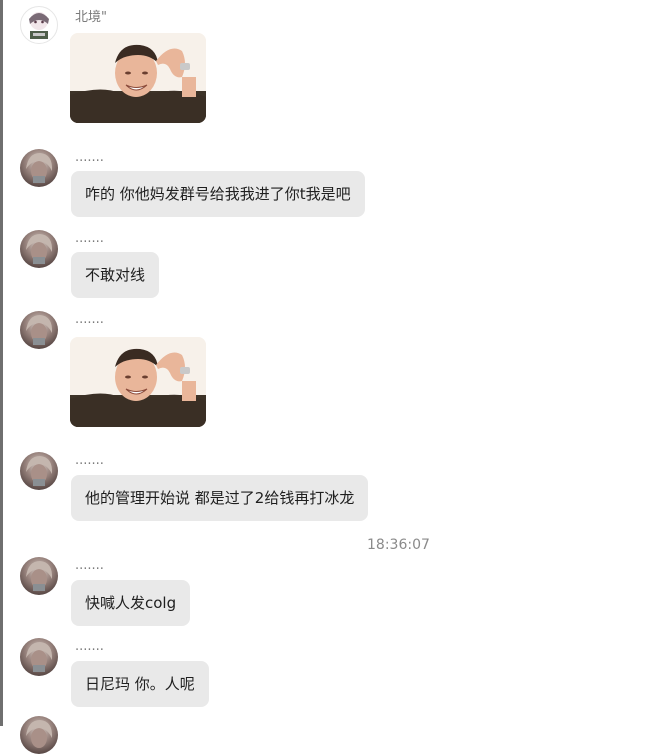  I want to click on message-bubble: 快喊人发colg, so click(131, 603).